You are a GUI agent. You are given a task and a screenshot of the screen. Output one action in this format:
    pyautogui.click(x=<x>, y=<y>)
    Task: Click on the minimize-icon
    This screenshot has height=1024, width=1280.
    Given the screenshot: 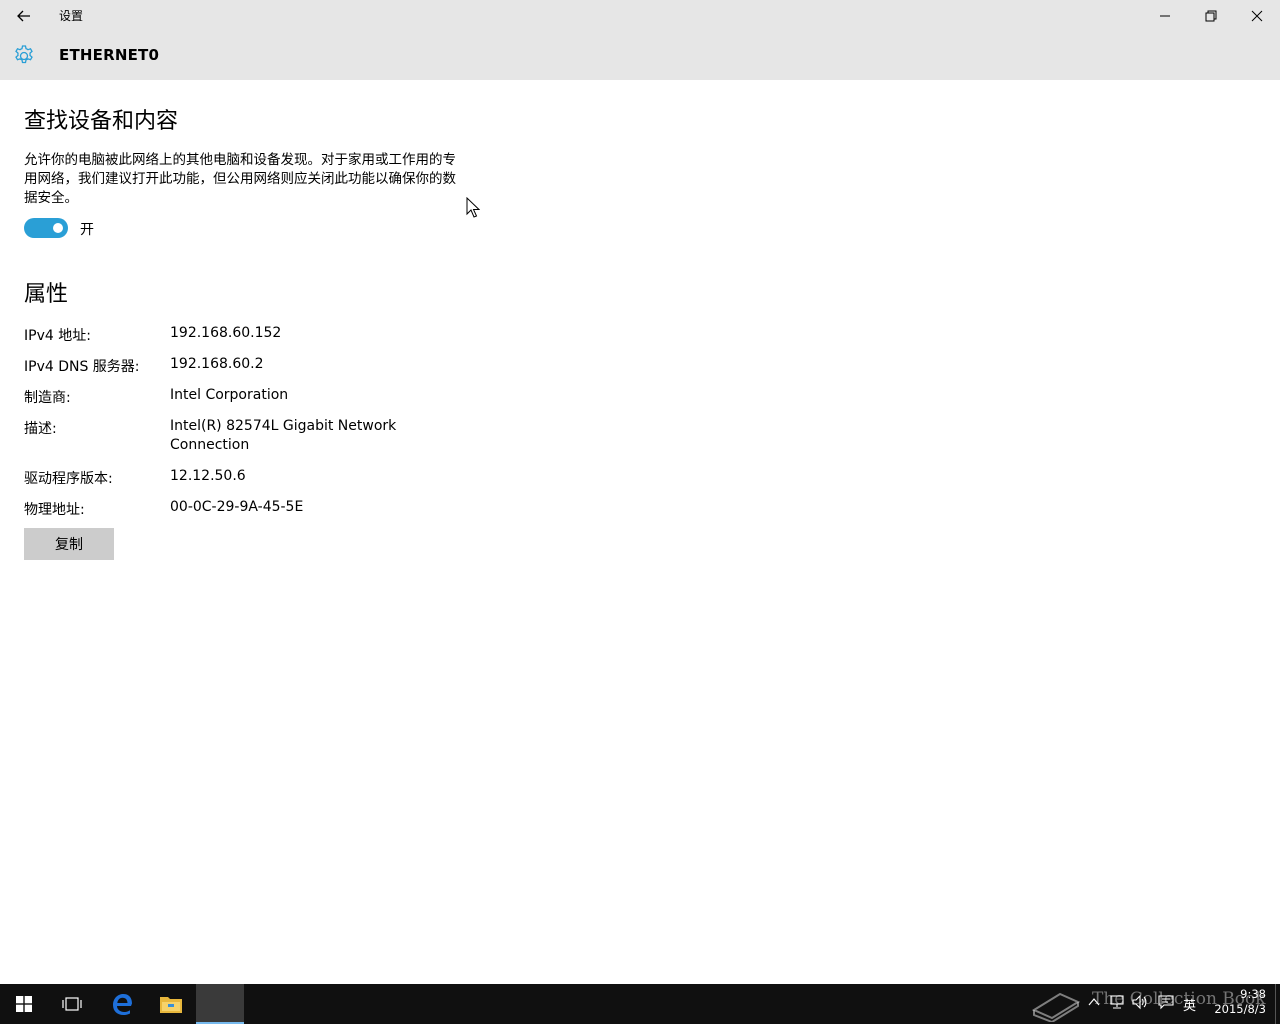 What is the action you would take?
    pyautogui.click(x=1165, y=16)
    